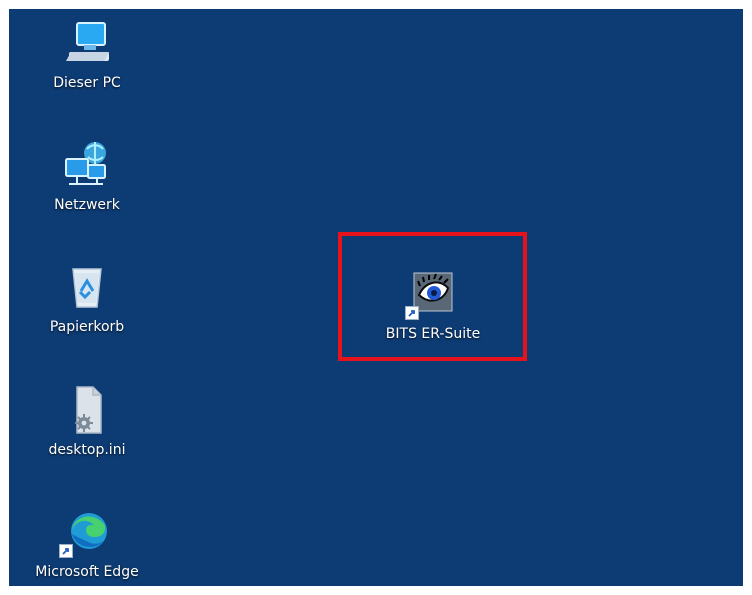  I want to click on desktop-icon-netzwerk: Netzwerk, so click(87, 176).